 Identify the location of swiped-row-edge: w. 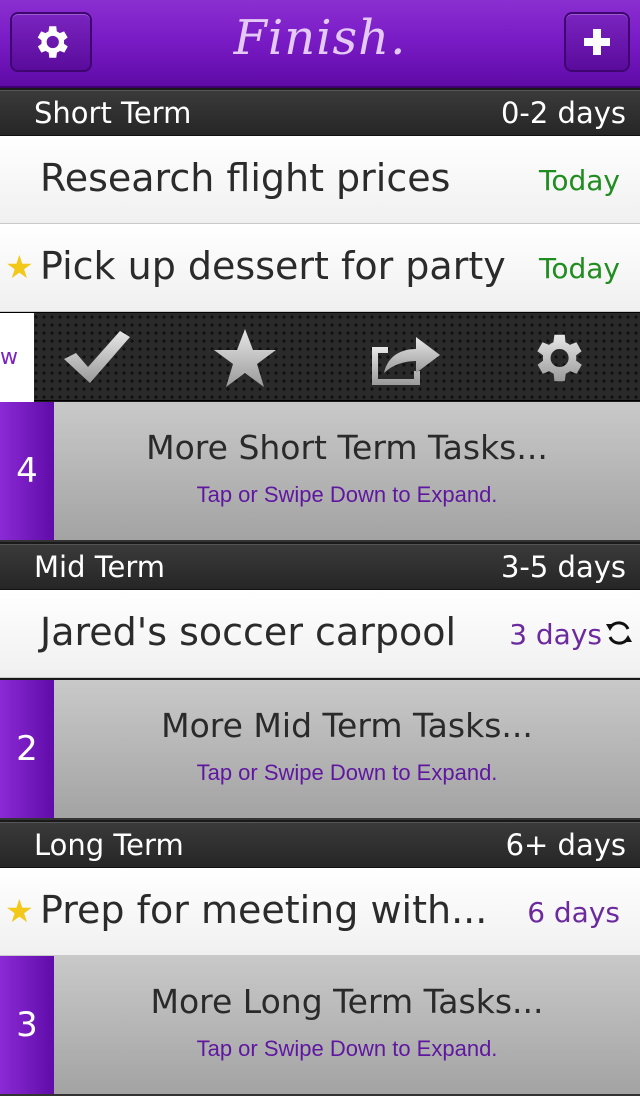
(17, 357).